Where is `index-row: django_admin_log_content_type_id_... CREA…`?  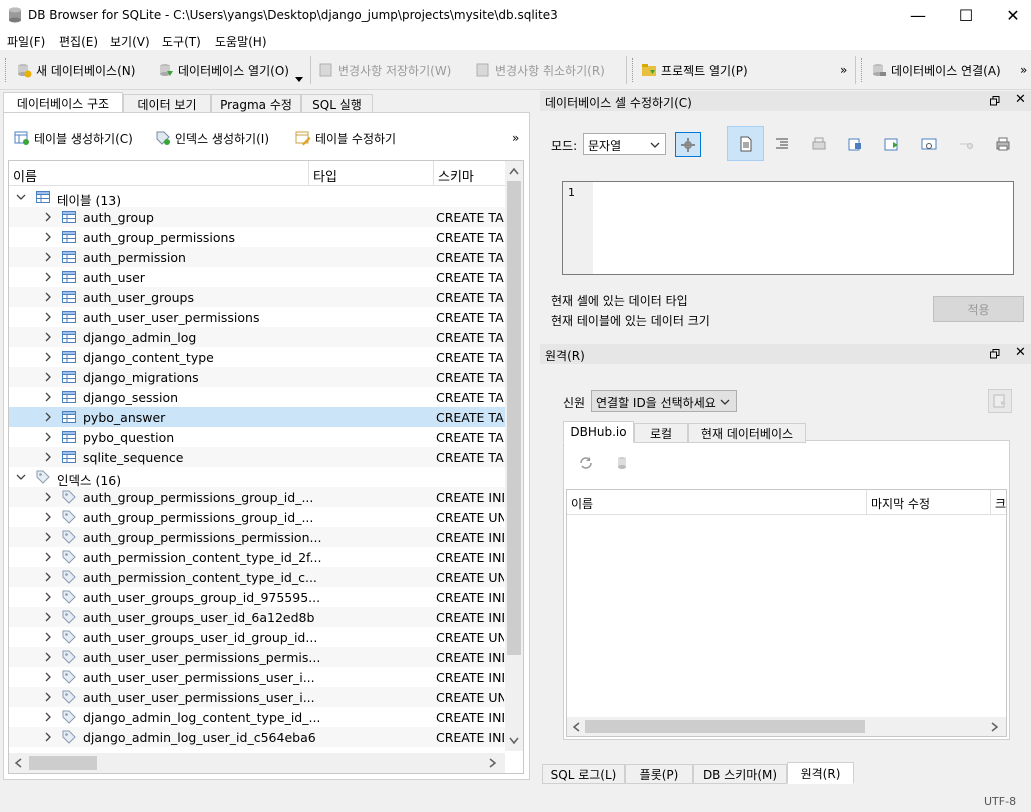 index-row: django_admin_log_content_type_id_... CREA… is located at coordinates (257, 717).